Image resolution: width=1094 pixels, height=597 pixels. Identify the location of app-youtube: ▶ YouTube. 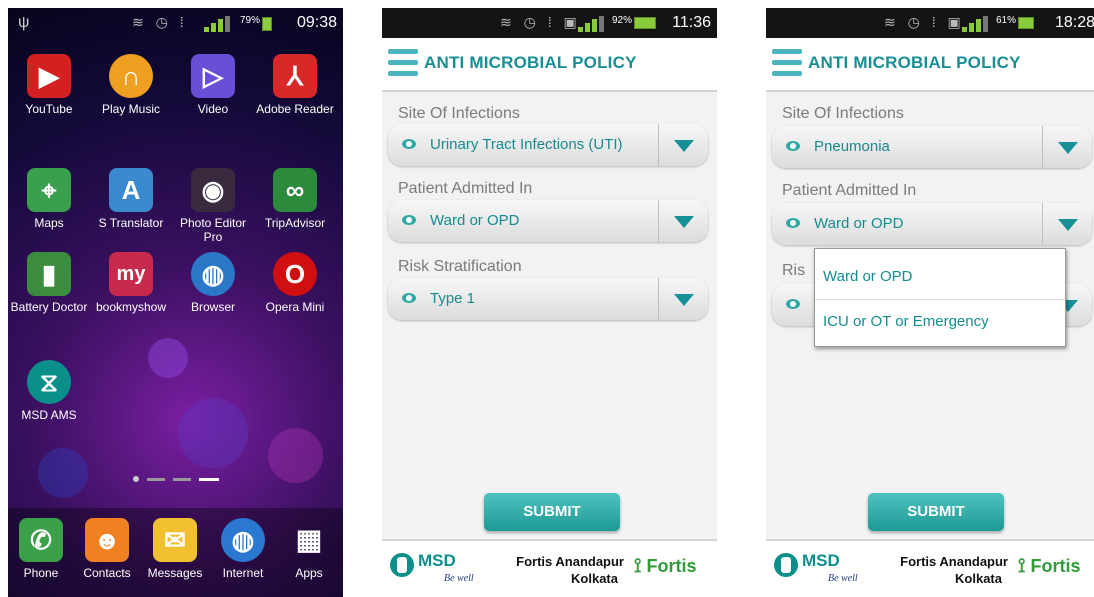
(49, 85).